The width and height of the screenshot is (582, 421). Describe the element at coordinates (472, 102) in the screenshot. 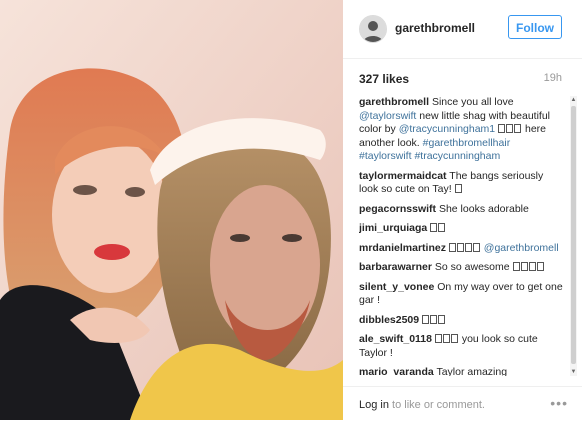

I see `comment-text: Since you all love` at that location.